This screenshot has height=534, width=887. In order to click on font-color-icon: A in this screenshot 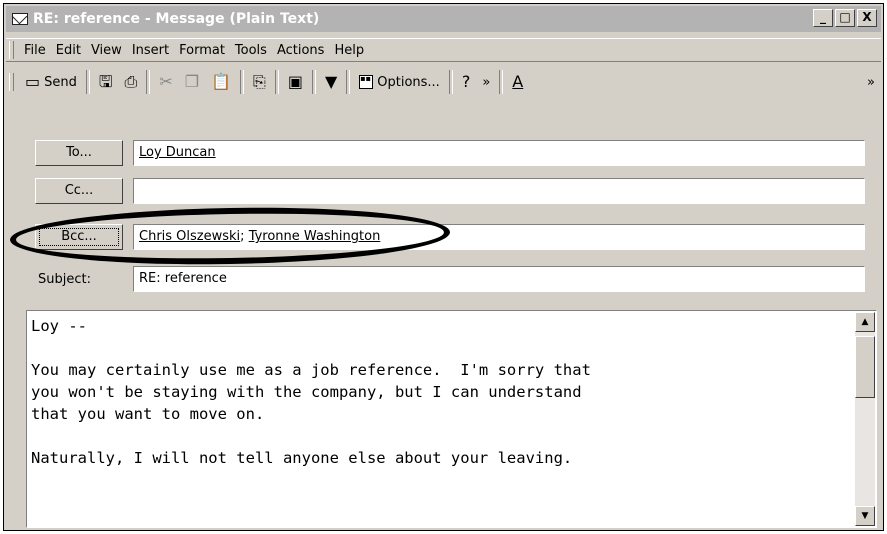, I will do `click(518, 81)`.